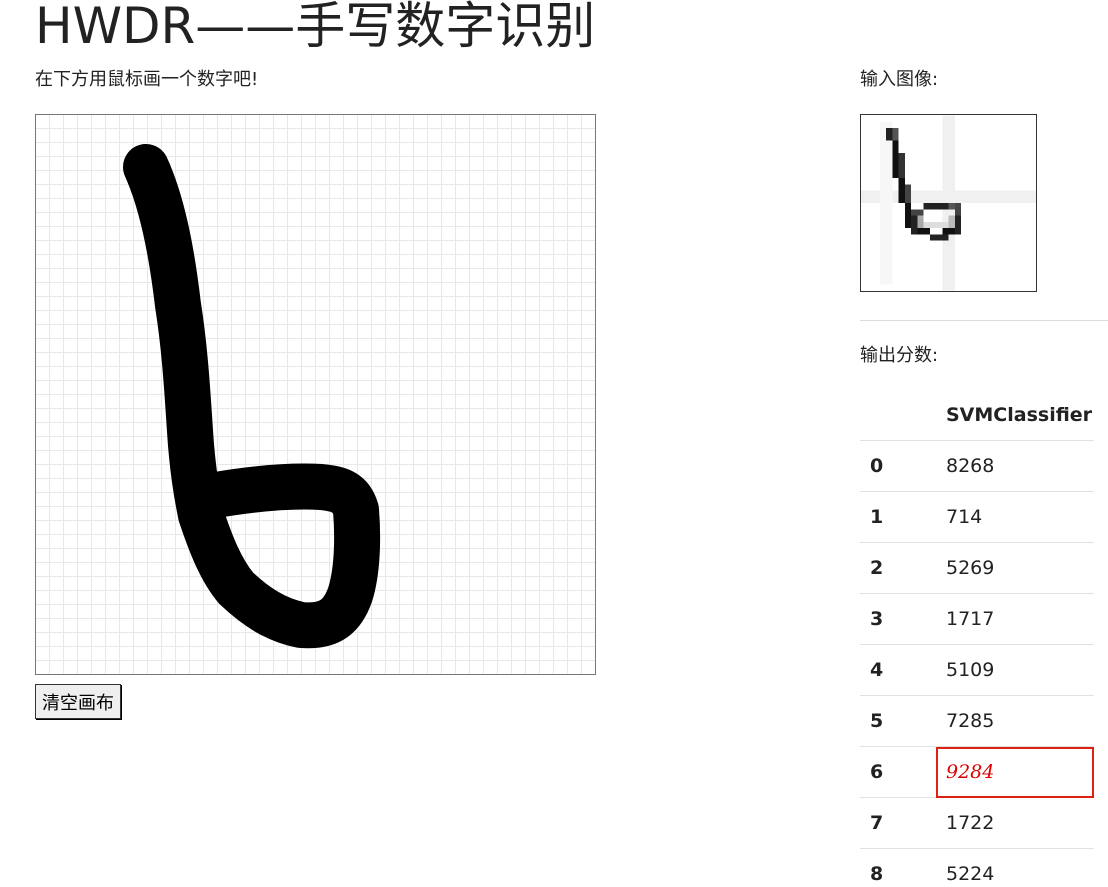  What do you see at coordinates (898, 867) in the screenshot?
I see `row-digit: 8` at bounding box center [898, 867].